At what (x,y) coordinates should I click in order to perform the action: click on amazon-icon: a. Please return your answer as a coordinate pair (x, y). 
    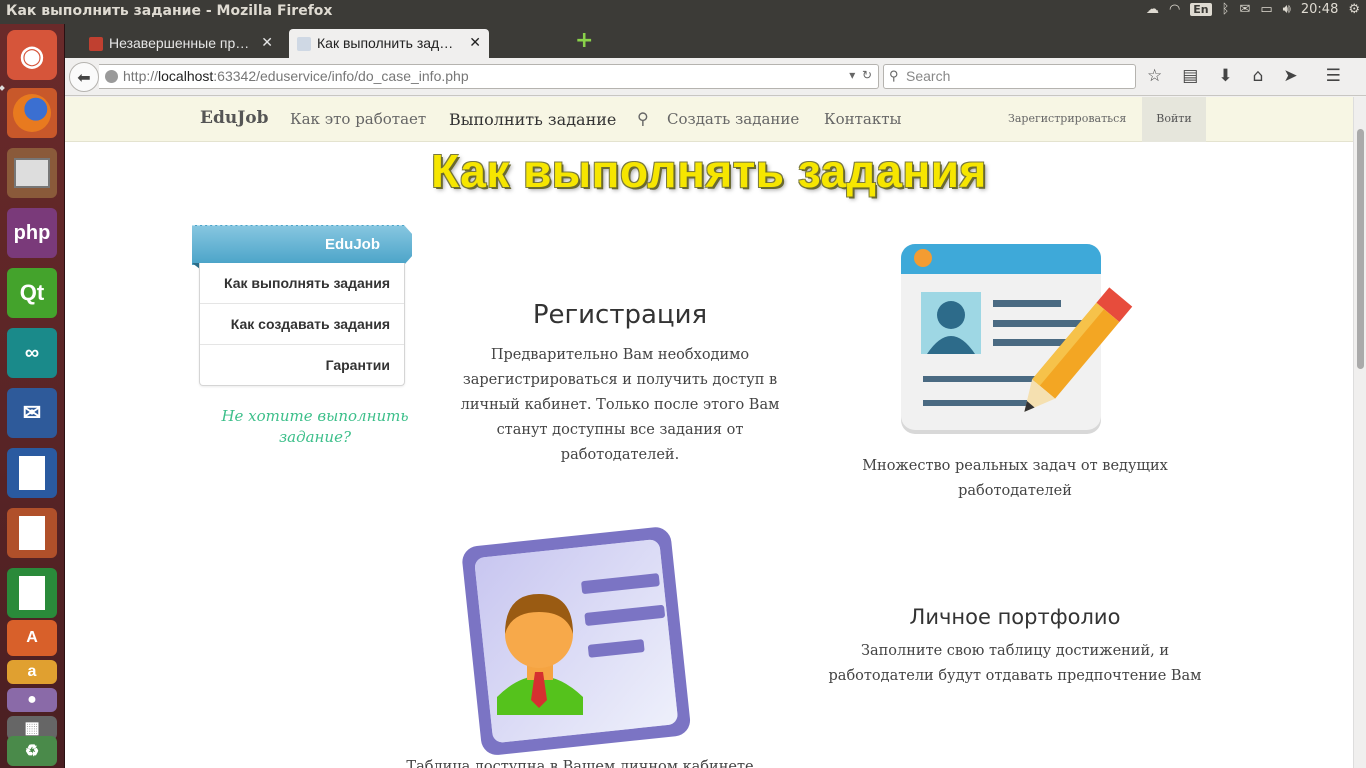
    Looking at the image, I should click on (32, 672).